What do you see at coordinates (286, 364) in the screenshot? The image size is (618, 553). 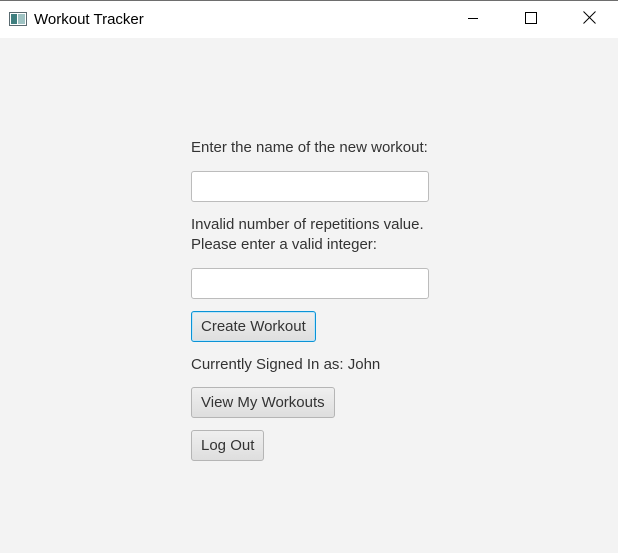 I see `signed-in-status: Currently Signed In as: John` at bounding box center [286, 364].